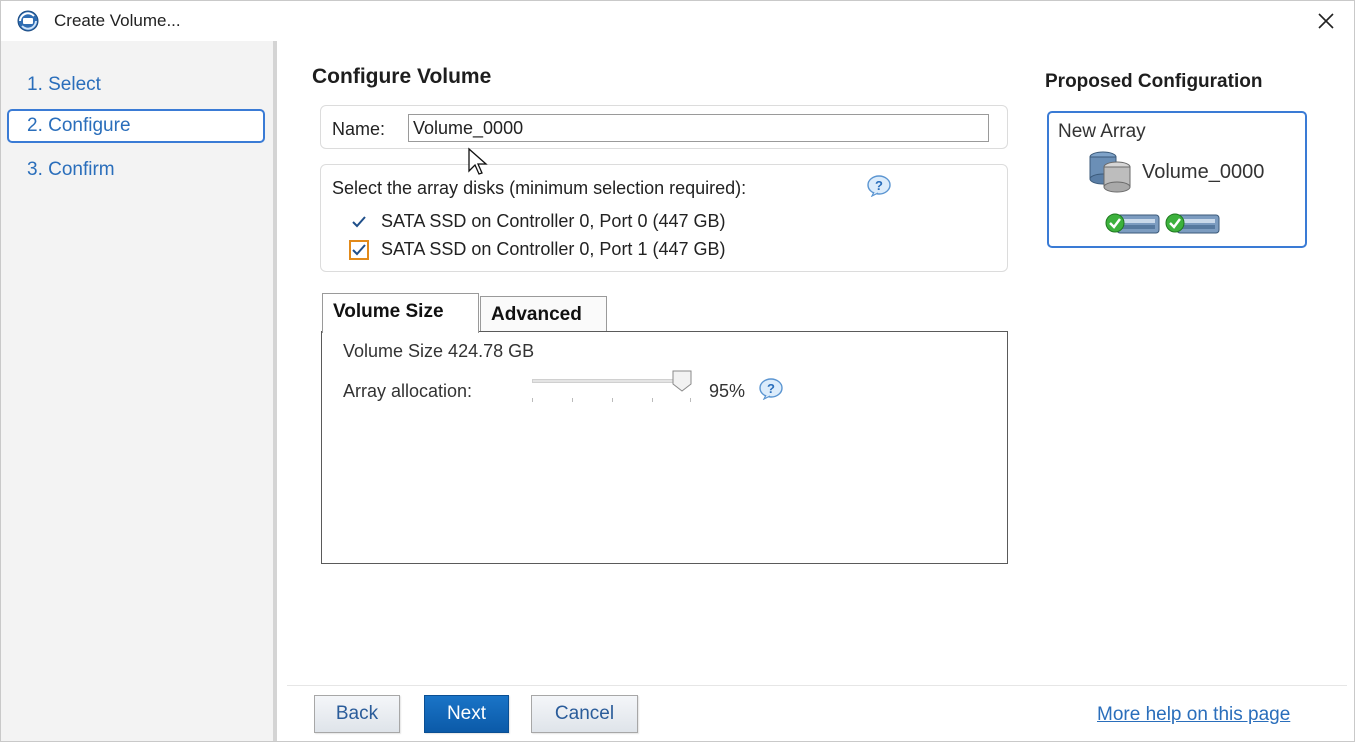  What do you see at coordinates (613, 387) in the screenshot?
I see `array-allocation-slider` at bounding box center [613, 387].